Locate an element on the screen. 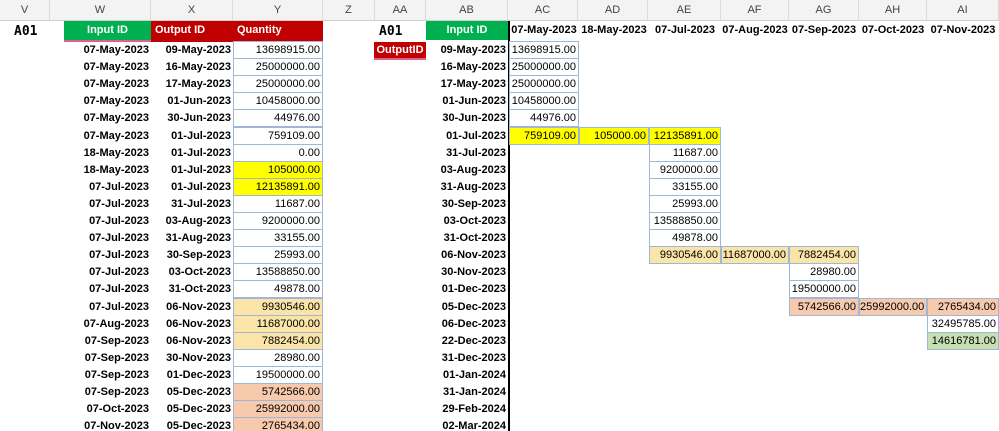 The height and width of the screenshot is (431, 999). pivot-output-date-cell: 02-Mar-2024 is located at coordinates (467, 424).